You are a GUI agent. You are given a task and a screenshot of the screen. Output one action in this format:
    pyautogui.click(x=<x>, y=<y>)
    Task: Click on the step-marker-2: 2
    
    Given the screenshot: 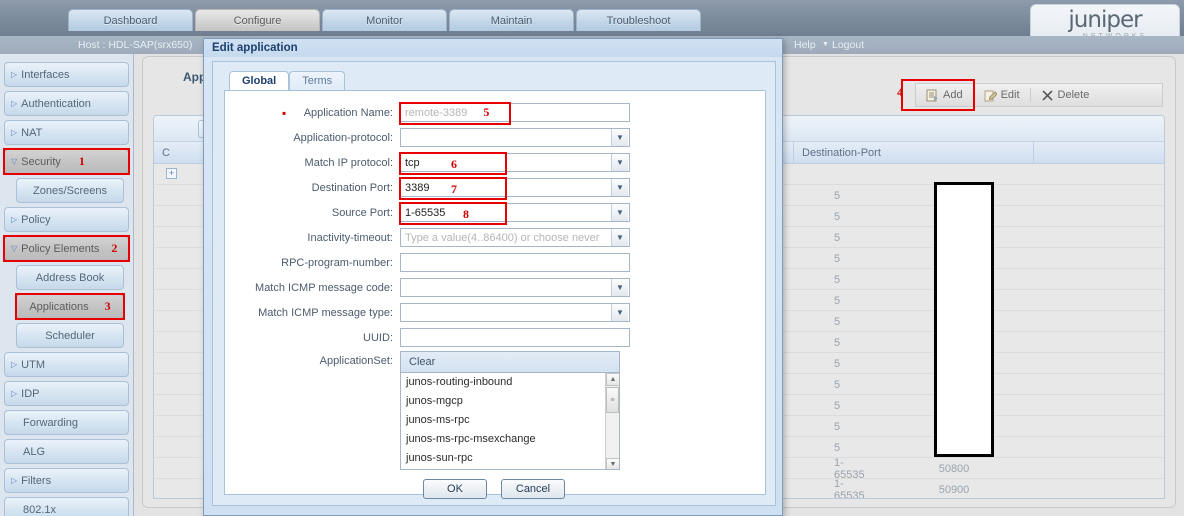 What is the action you would take?
    pyautogui.click(x=114, y=248)
    